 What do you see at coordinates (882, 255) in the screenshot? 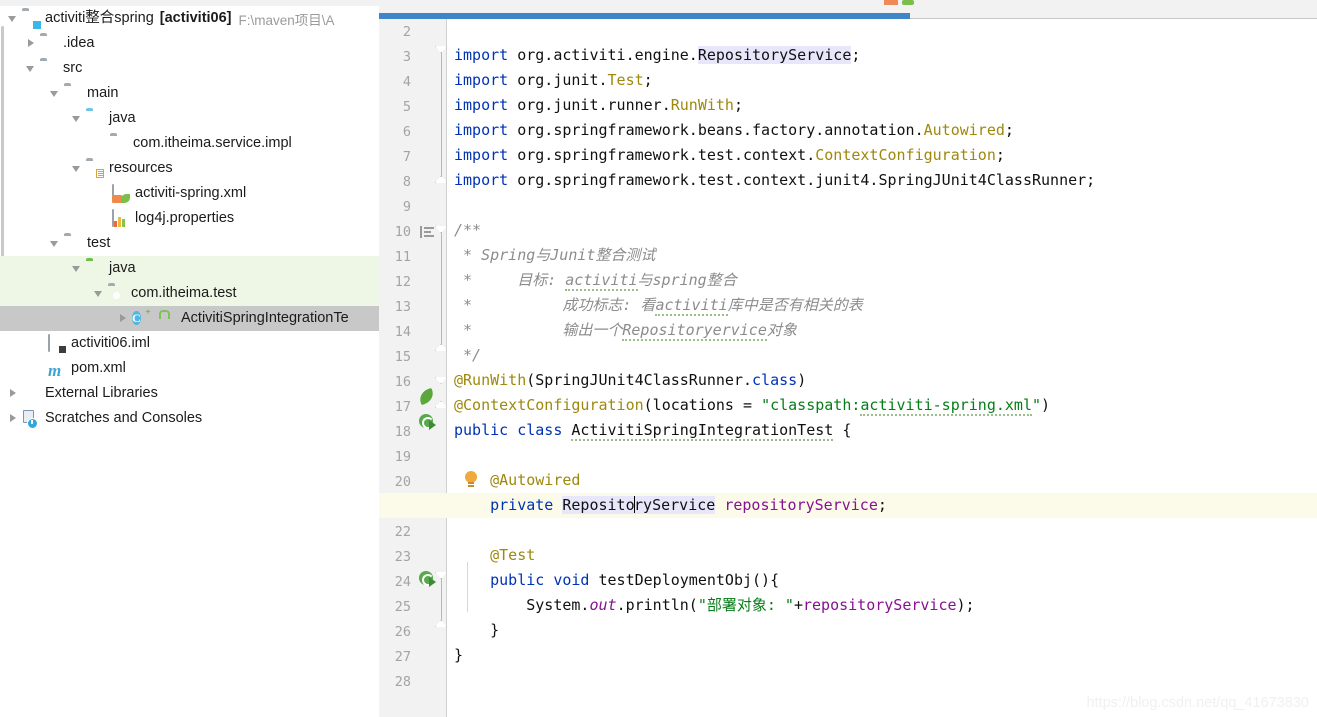
I see `code-line-11: * Spring与Junit整合测试` at bounding box center [882, 255].